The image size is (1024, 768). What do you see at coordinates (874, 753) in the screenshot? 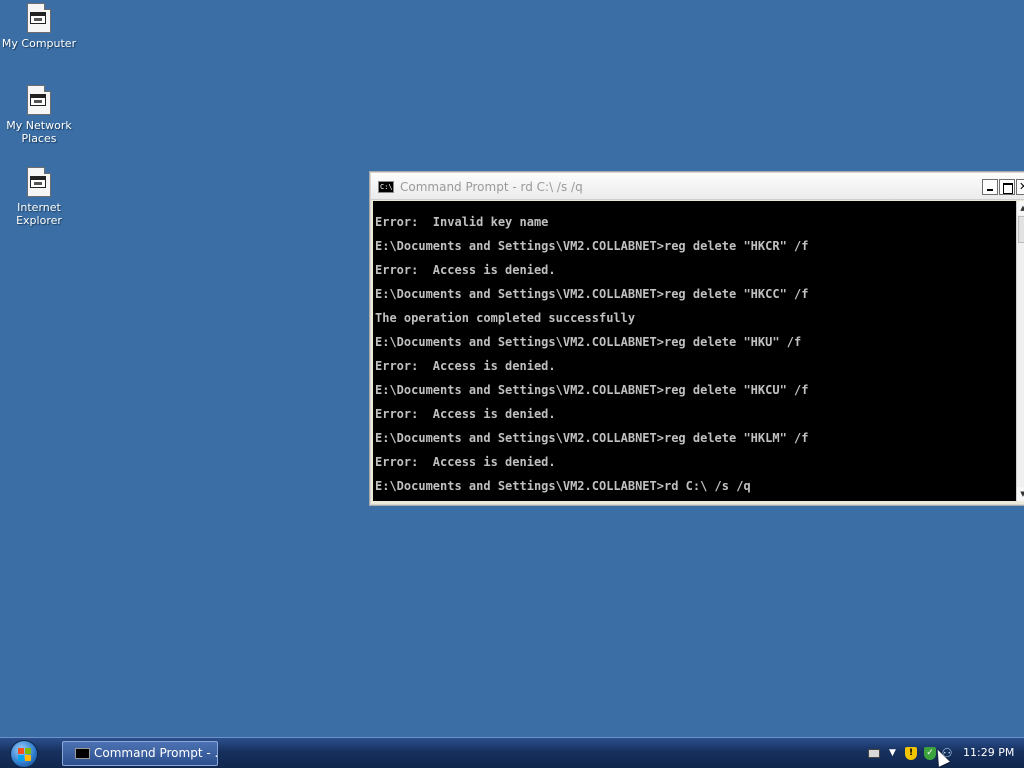
I see `keyboard-icon` at bounding box center [874, 753].